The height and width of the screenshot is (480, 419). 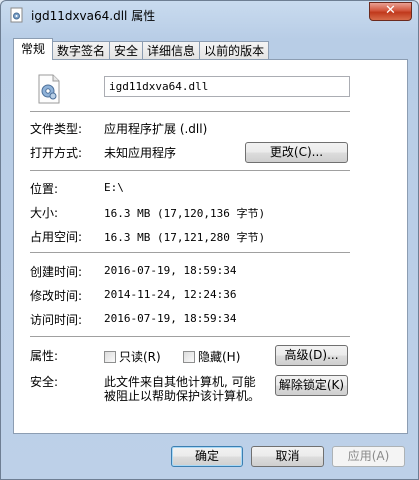 What do you see at coordinates (49, 89) in the screenshot?
I see `dll-file-large-icon` at bounding box center [49, 89].